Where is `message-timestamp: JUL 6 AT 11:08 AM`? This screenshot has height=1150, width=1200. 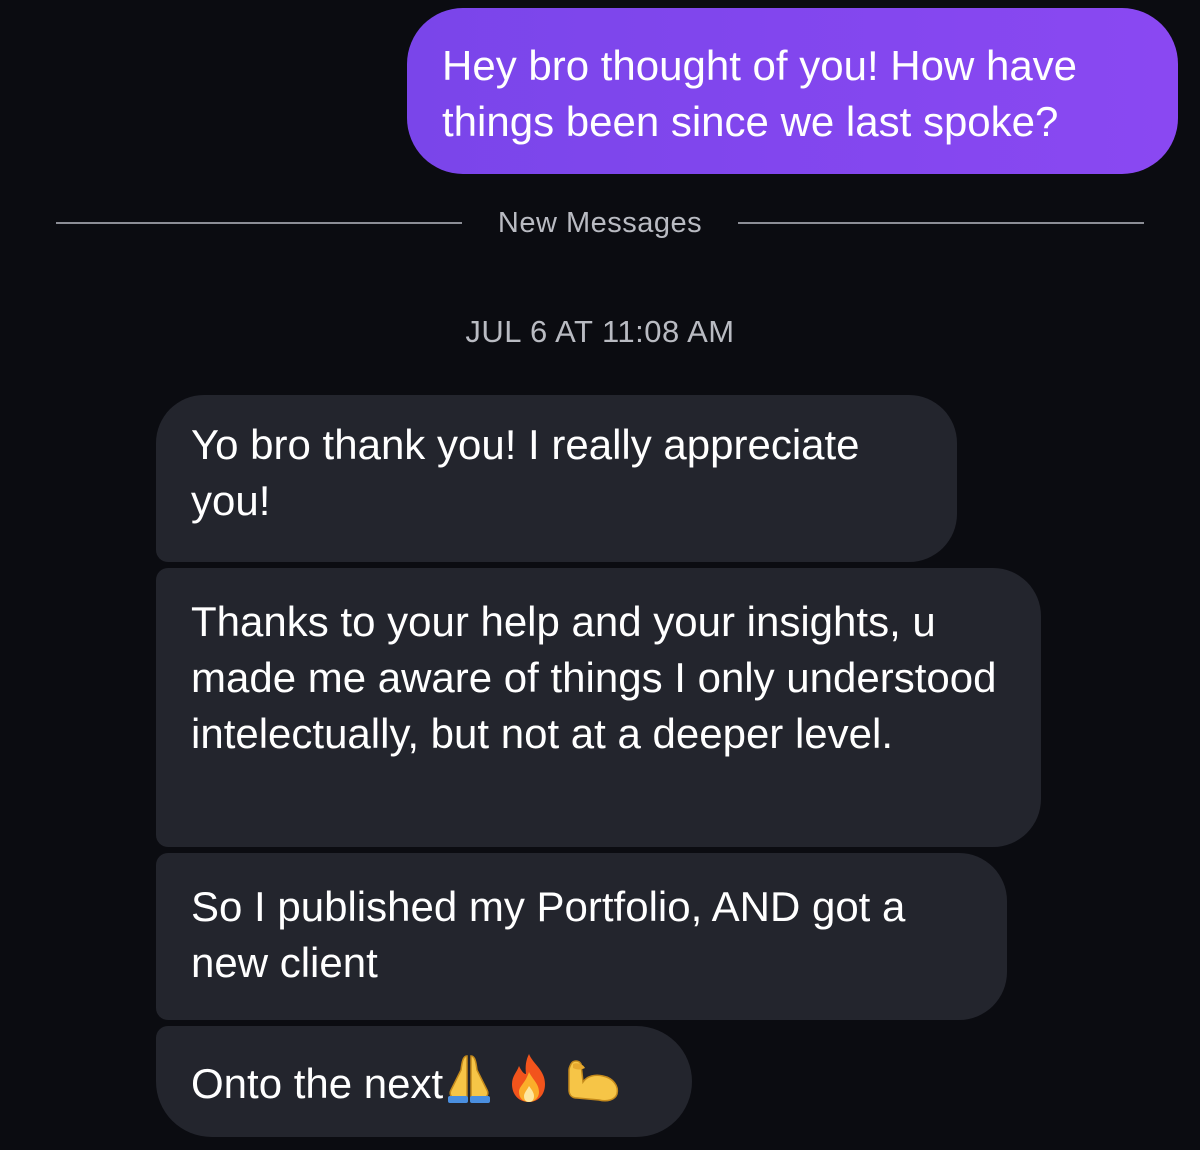 message-timestamp: JUL 6 AT 11:08 AM is located at coordinates (600, 331).